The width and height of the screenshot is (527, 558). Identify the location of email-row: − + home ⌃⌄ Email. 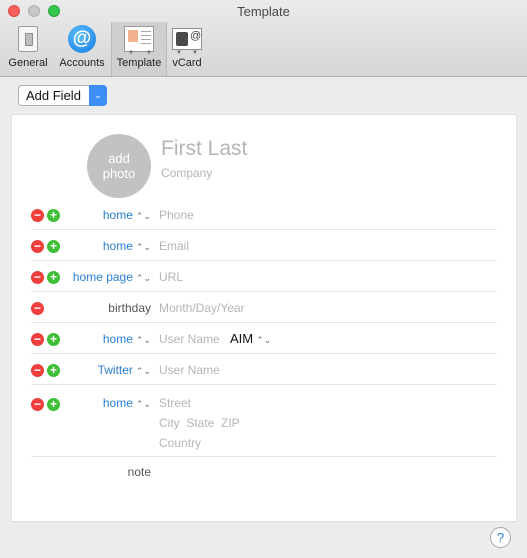
(264, 247).